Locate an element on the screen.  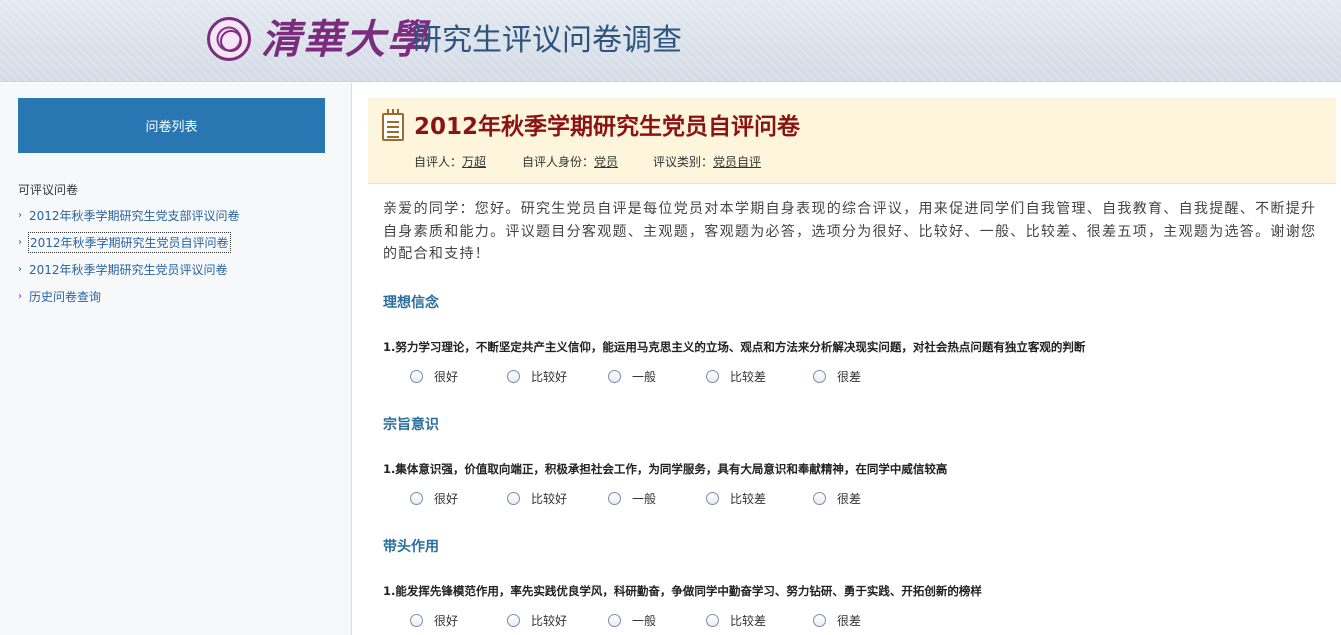
university-seal-logo is located at coordinates (229, 39).